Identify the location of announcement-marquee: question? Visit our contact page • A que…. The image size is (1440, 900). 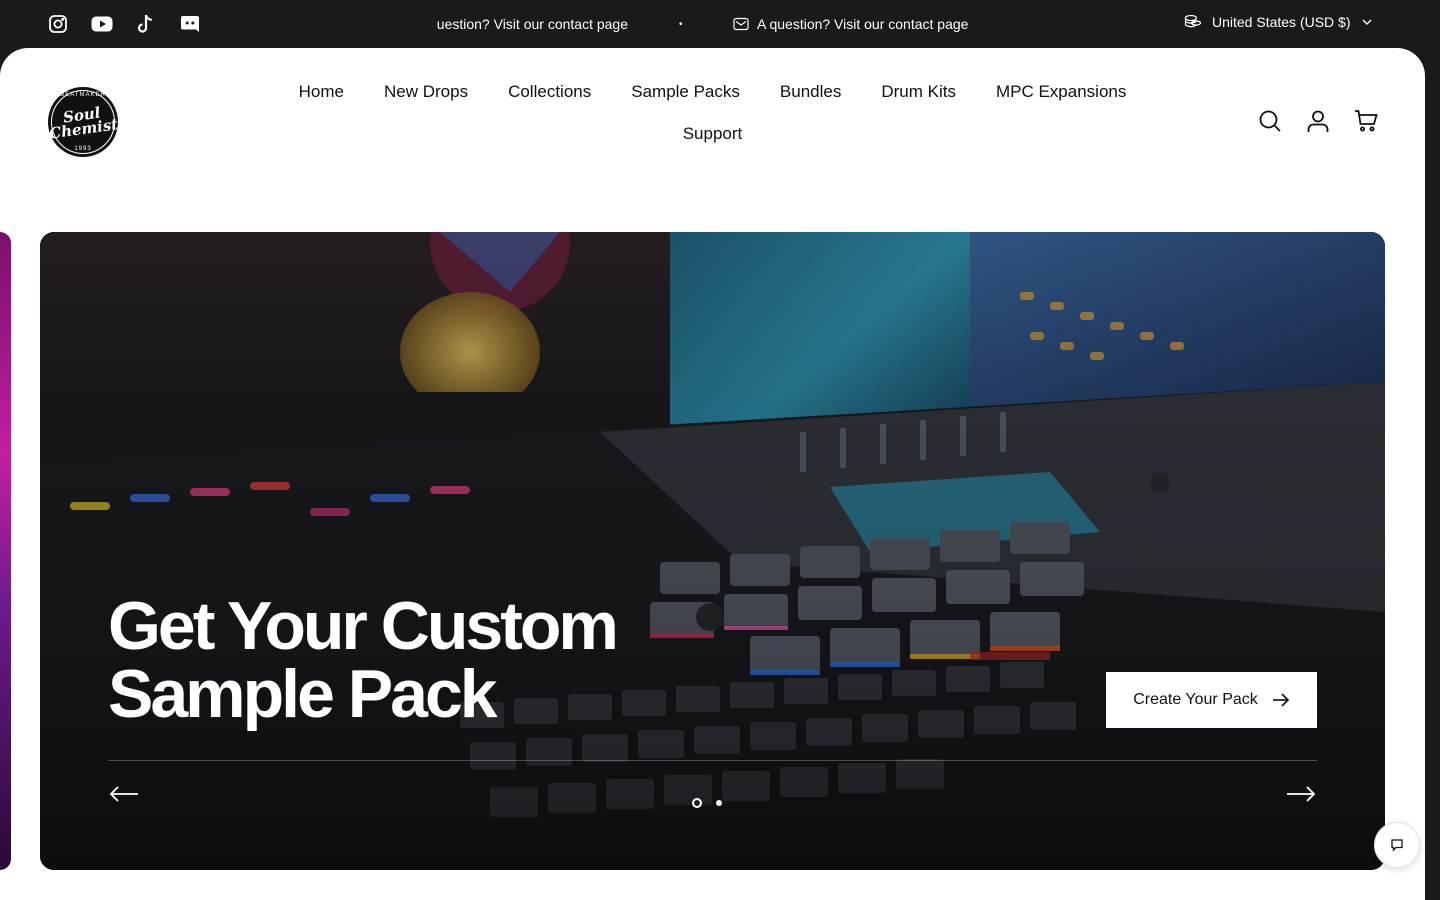
(717, 24).